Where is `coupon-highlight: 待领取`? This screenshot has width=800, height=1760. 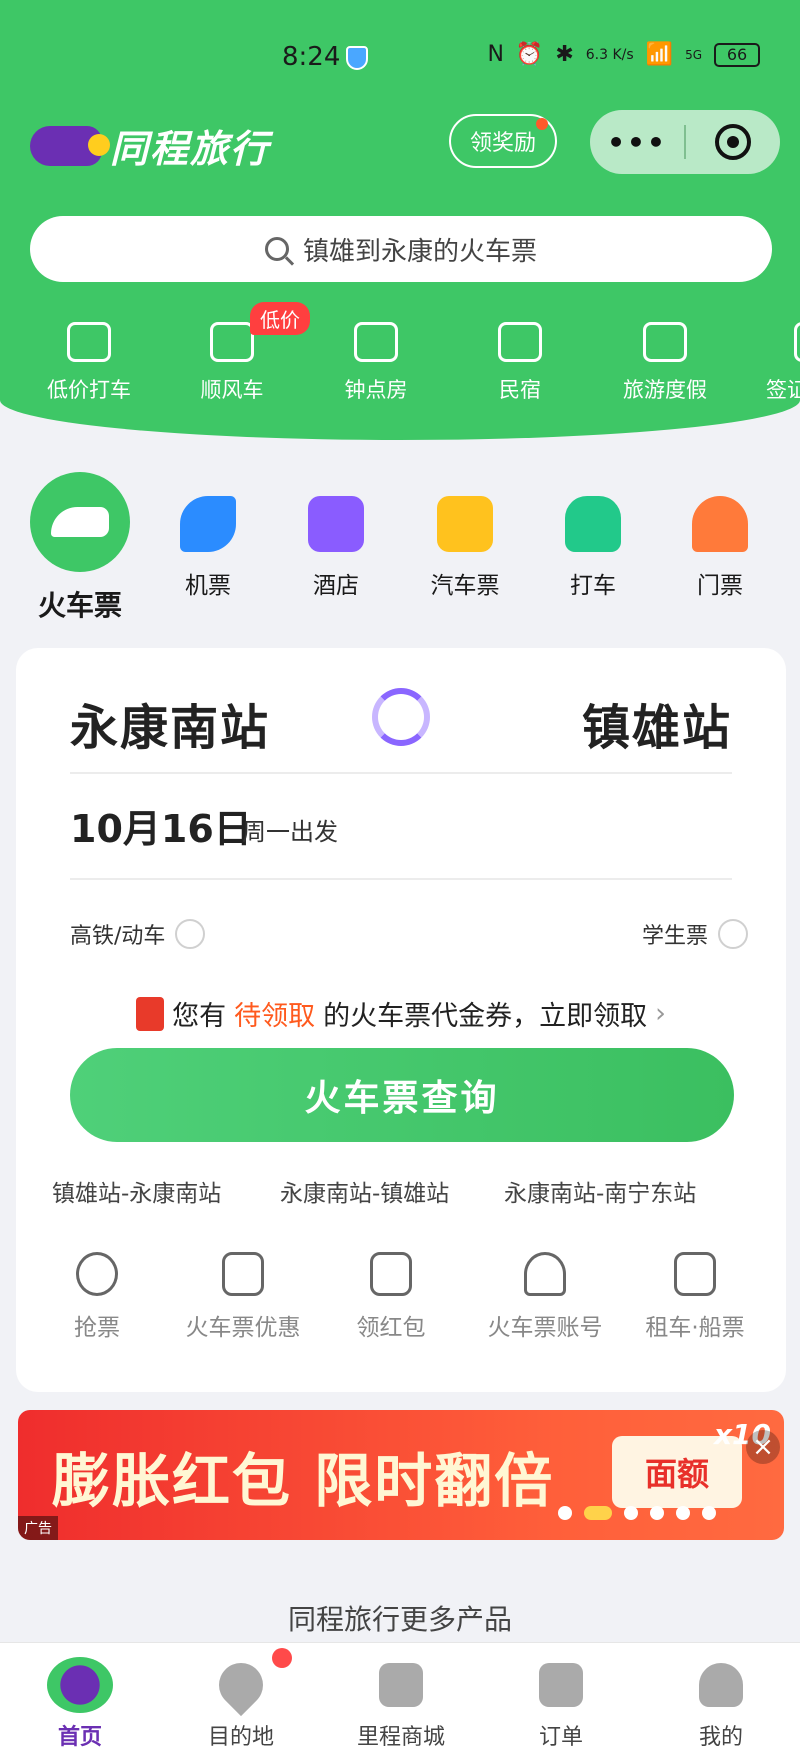
coupon-highlight: 待领取 is located at coordinates (275, 1016).